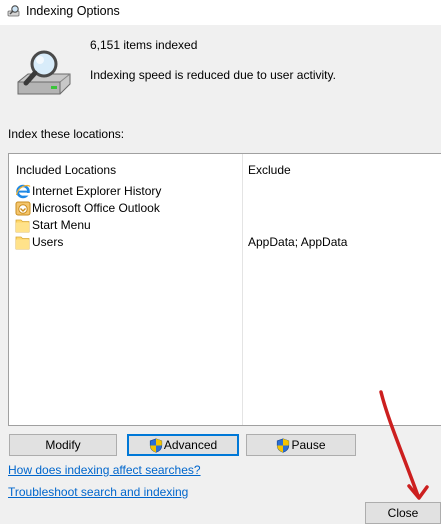  Describe the element at coordinates (225, 225) in the screenshot. I see `location-row-start-menu: Start Menu` at that location.